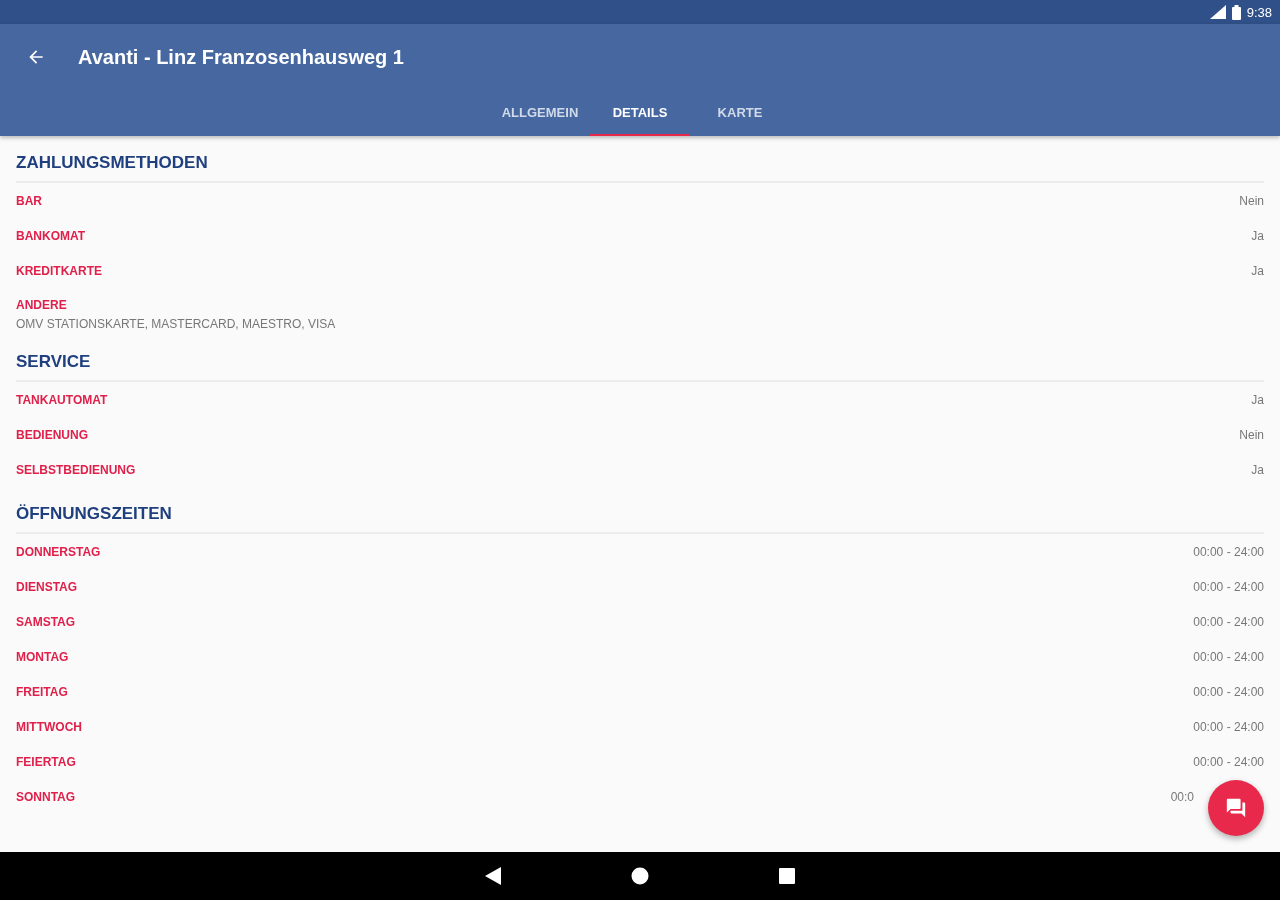 This screenshot has width=1280, height=900. I want to click on field-label: BEDIENUNG, so click(52, 434).